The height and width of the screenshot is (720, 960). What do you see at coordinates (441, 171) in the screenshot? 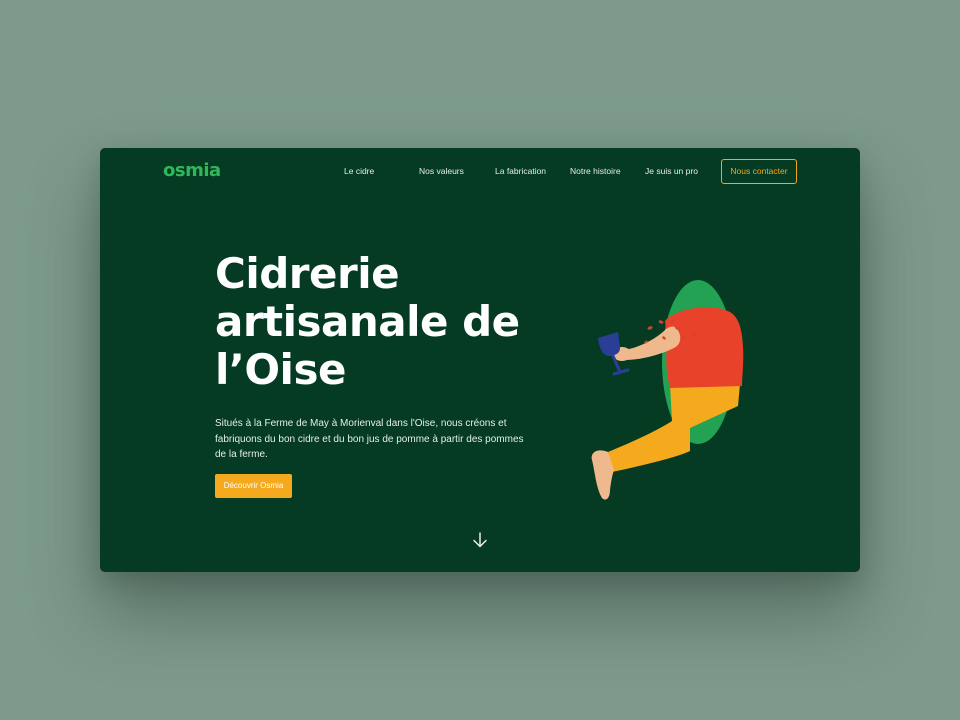
I see `nav-nos-valeurs: Nos valeurs` at bounding box center [441, 171].